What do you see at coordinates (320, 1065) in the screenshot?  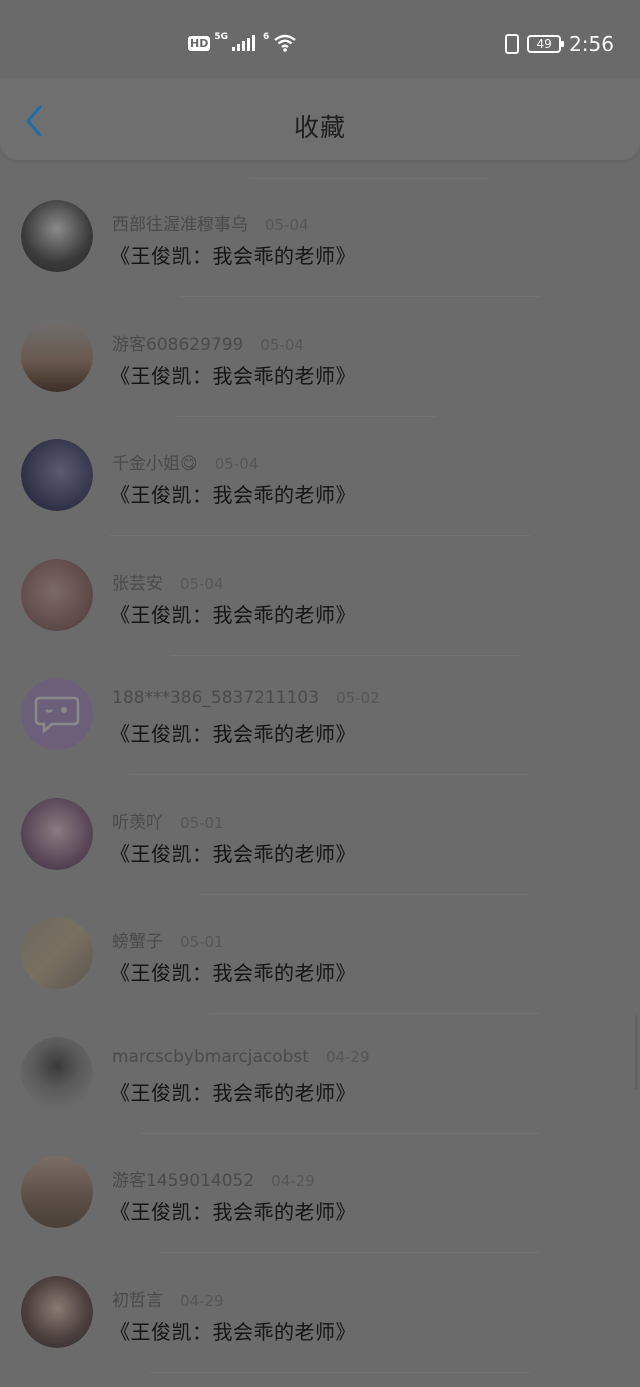 I see `list-item: marcscbybmarcjacobst 04-29 《王俊凯：我会乖的老师》` at bounding box center [320, 1065].